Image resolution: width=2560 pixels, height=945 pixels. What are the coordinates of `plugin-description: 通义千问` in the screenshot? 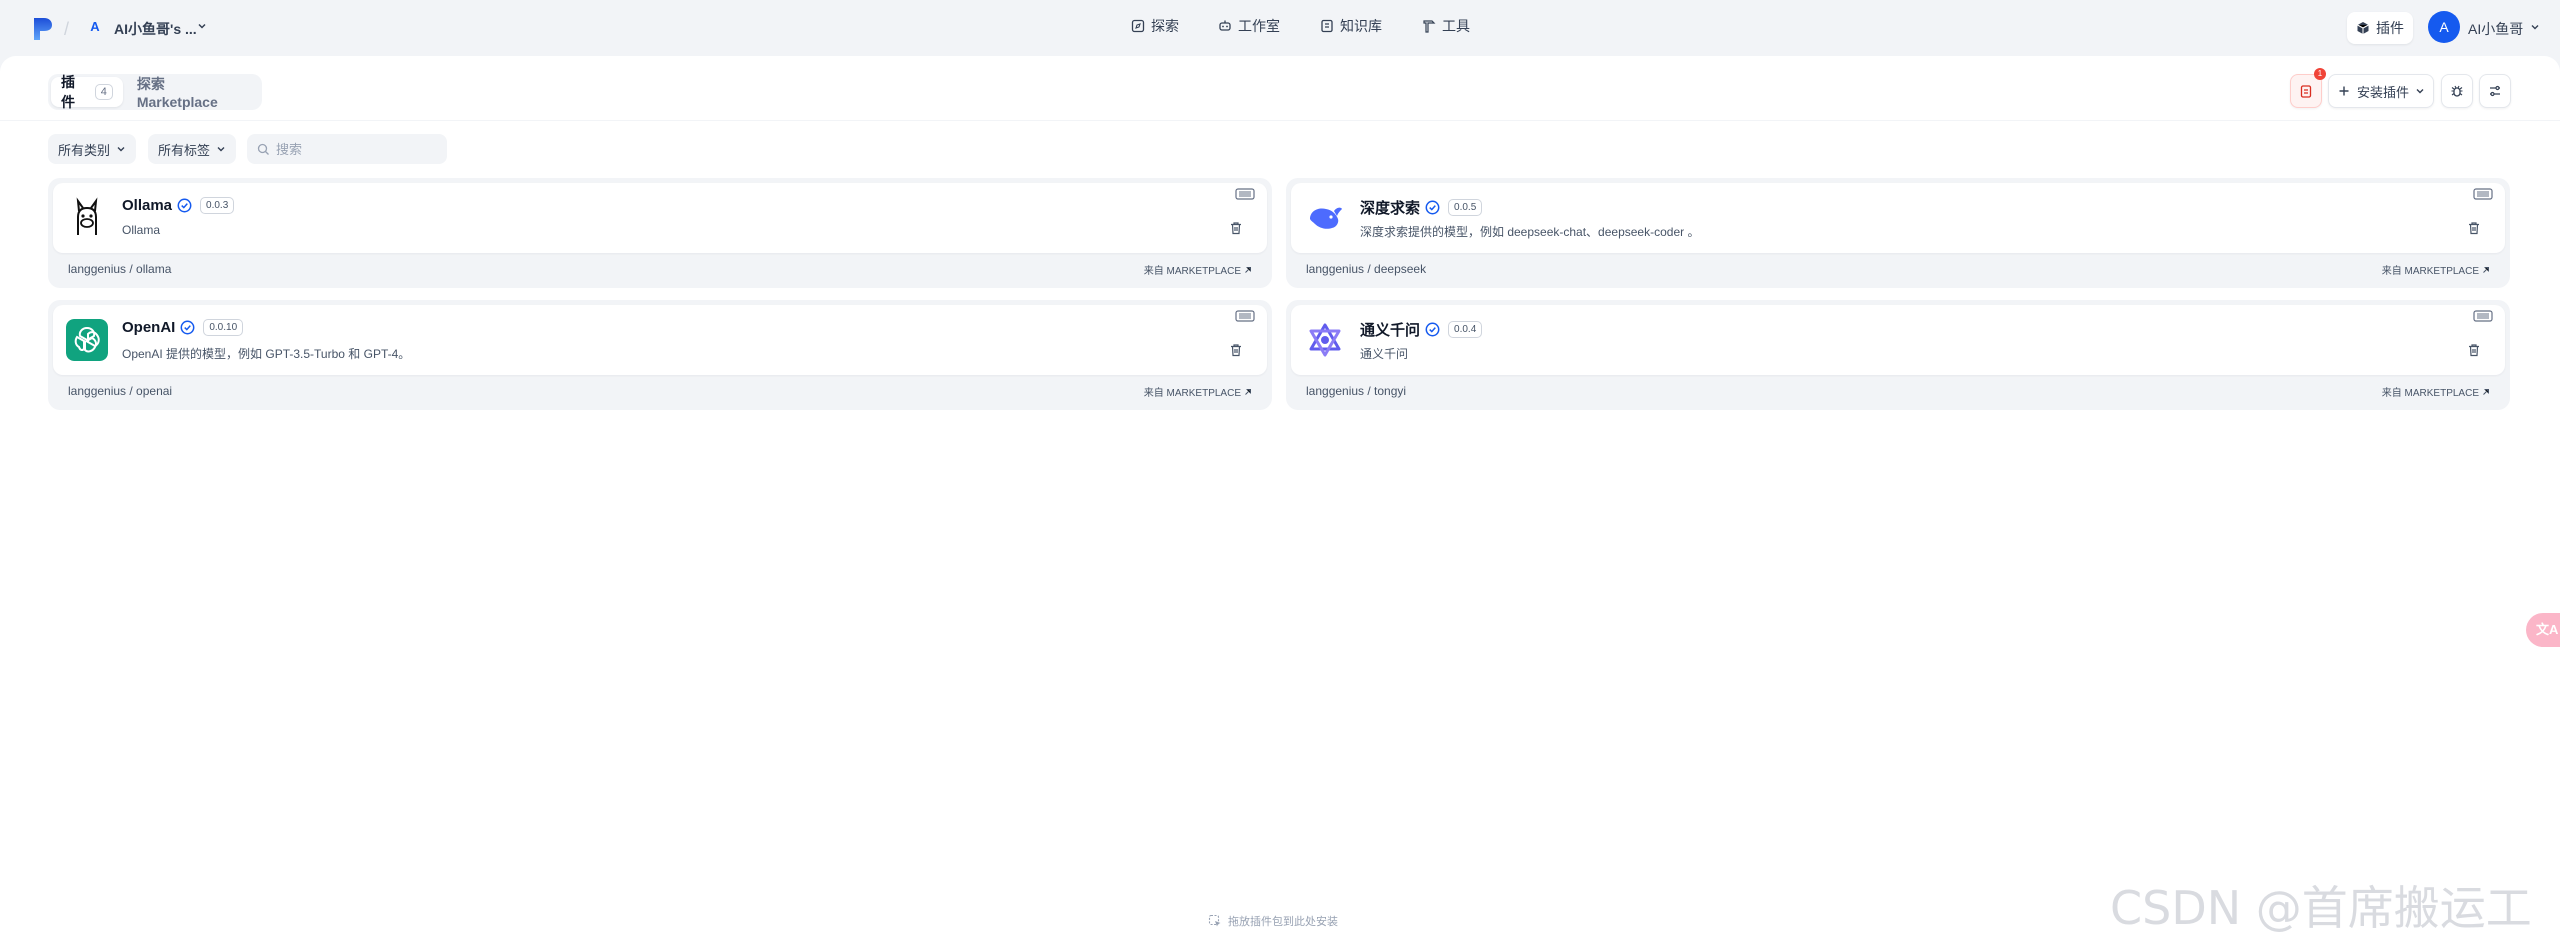 It's located at (1384, 354).